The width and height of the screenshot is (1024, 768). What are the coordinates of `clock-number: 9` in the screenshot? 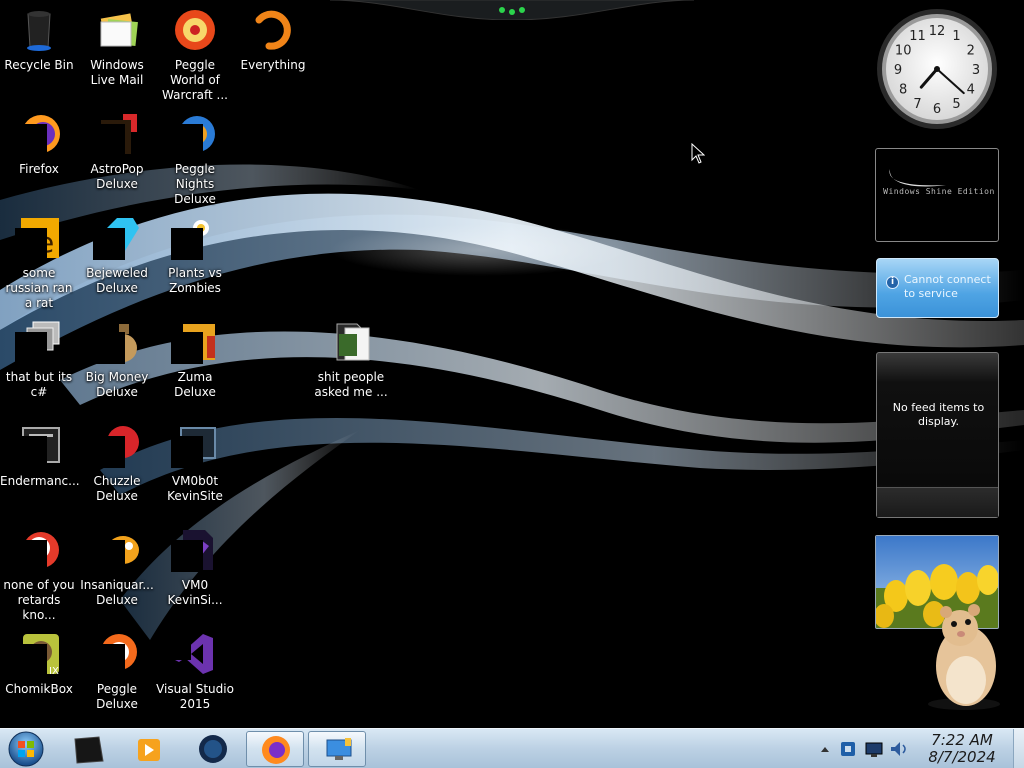 It's located at (898, 70).